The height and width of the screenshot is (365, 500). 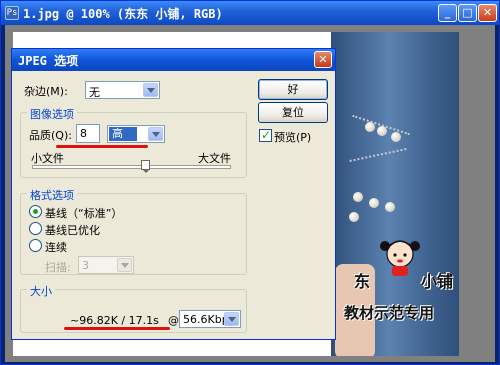 I want to click on reset-button: 复位, so click(x=293, y=112).